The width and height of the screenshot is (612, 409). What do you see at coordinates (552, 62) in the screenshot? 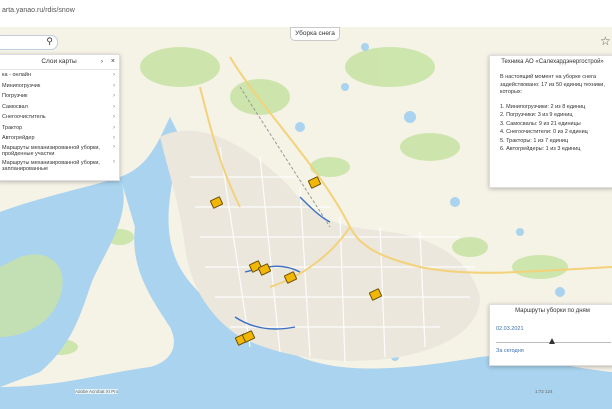
I see `info-panel-title: Техника АО «Салехардэнергострой»` at bounding box center [552, 62].